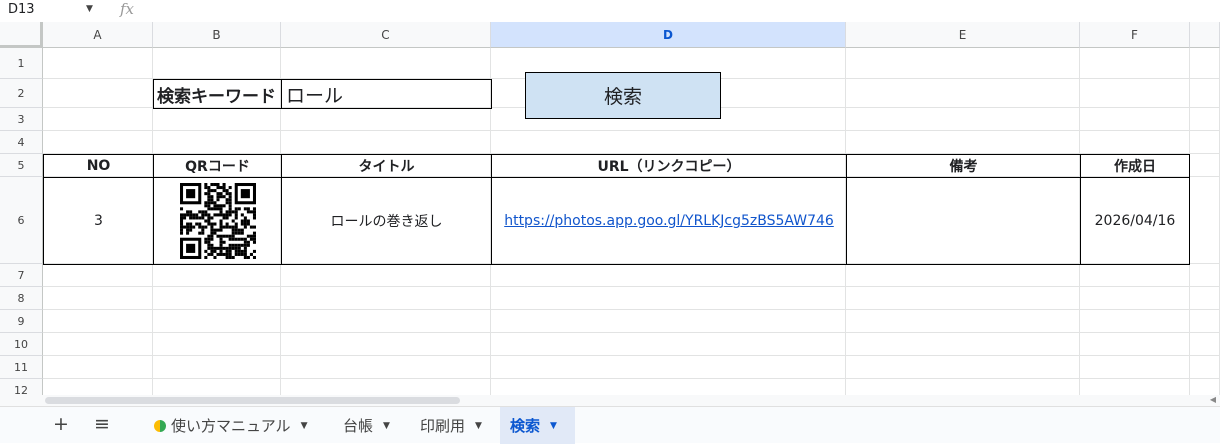 The height and width of the screenshot is (444, 1220). I want to click on cell-note, so click(963, 221).